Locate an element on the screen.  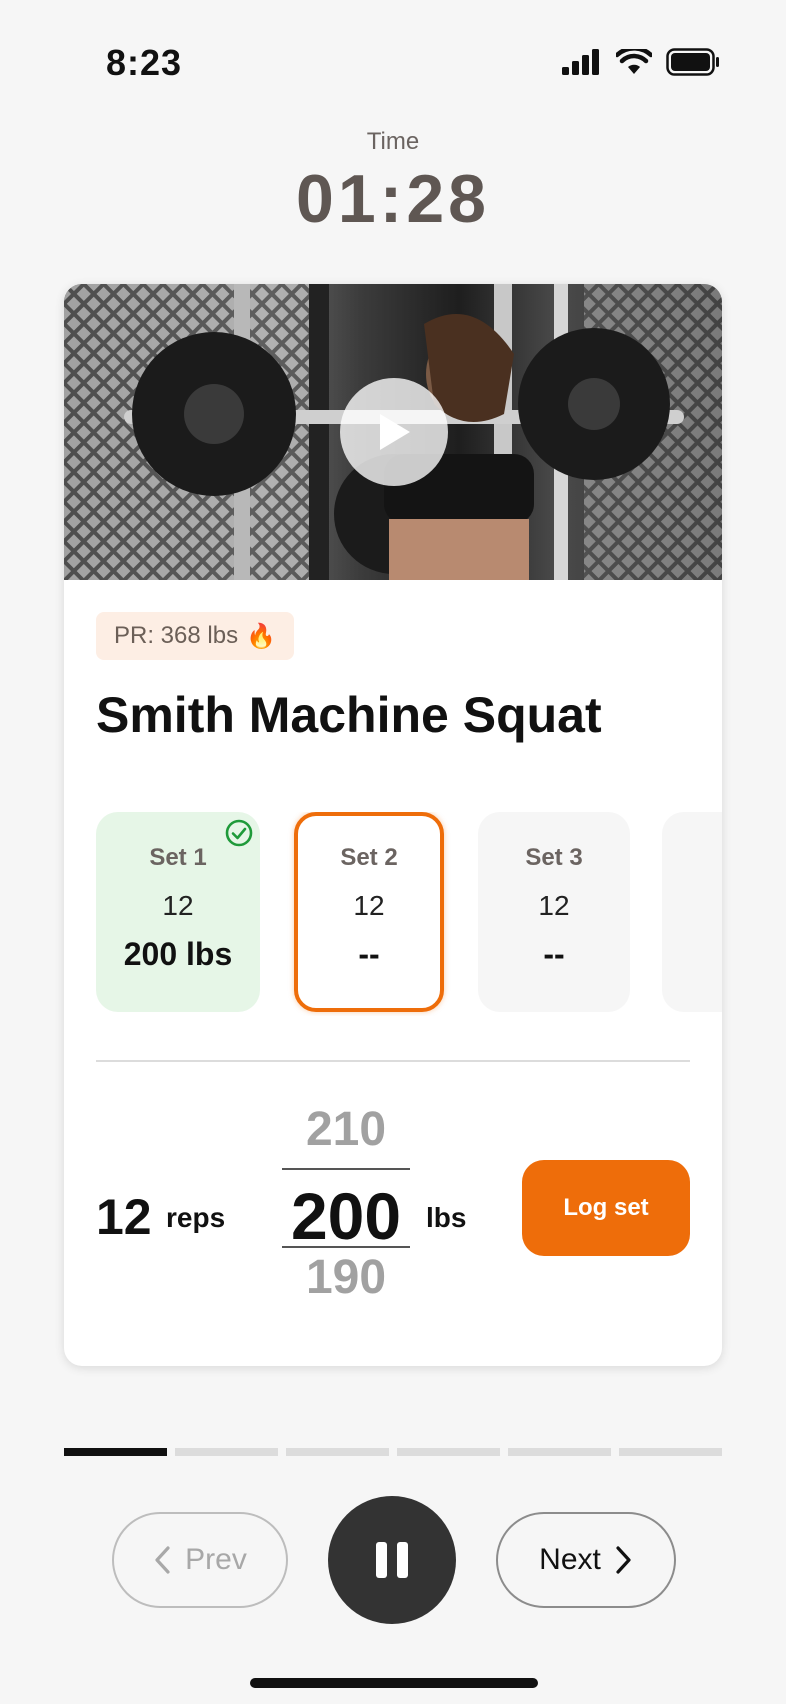
home-indicator is located at coordinates (394, 1683).